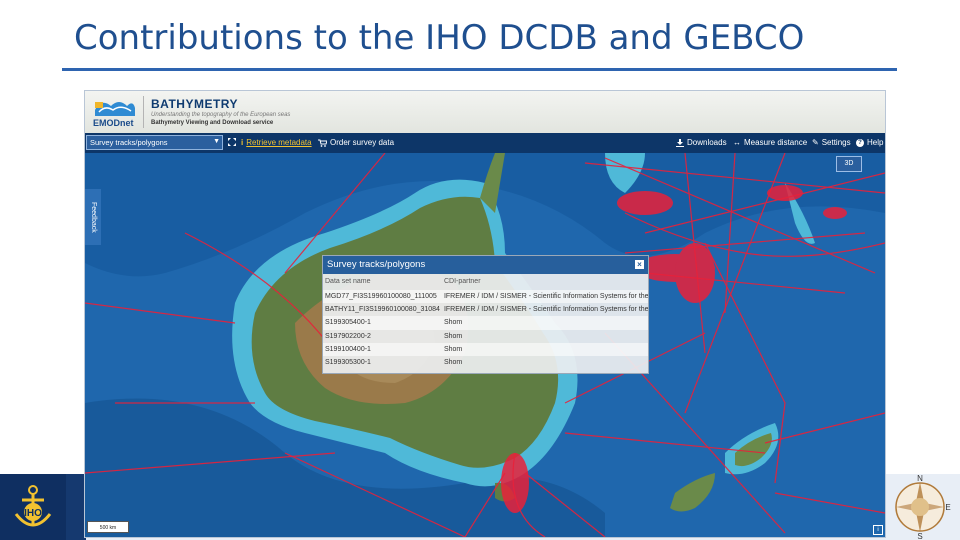 This screenshot has width=960, height=540. Describe the element at coordinates (93, 217) in the screenshot. I see `feedback-tab: Feedback` at that location.